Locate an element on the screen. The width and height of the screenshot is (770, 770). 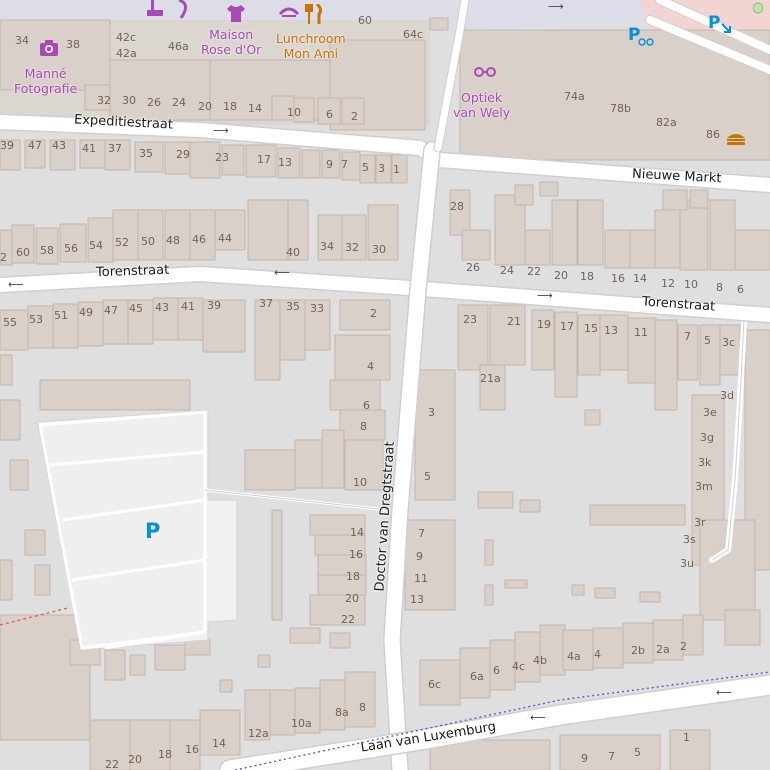
house-number-label: 11 is located at coordinates (421, 578).